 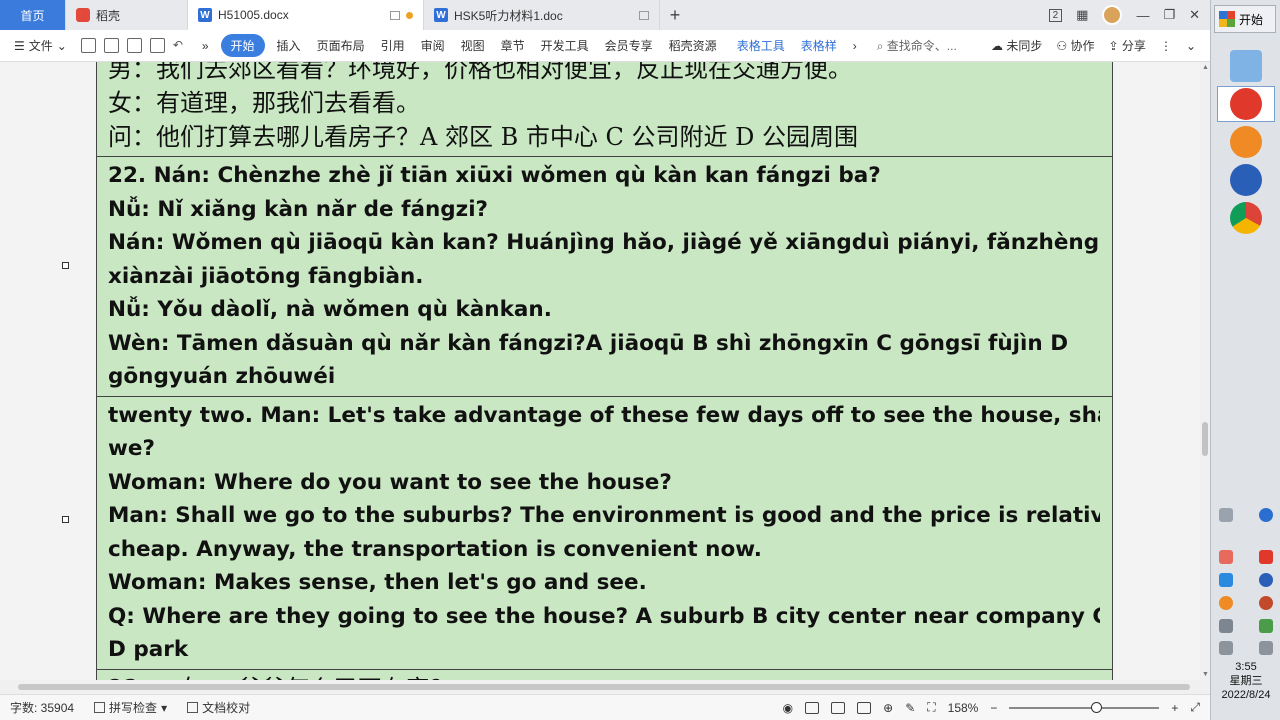 What do you see at coordinates (1082, 15) in the screenshot?
I see `grid-icon: ▦` at bounding box center [1082, 15].